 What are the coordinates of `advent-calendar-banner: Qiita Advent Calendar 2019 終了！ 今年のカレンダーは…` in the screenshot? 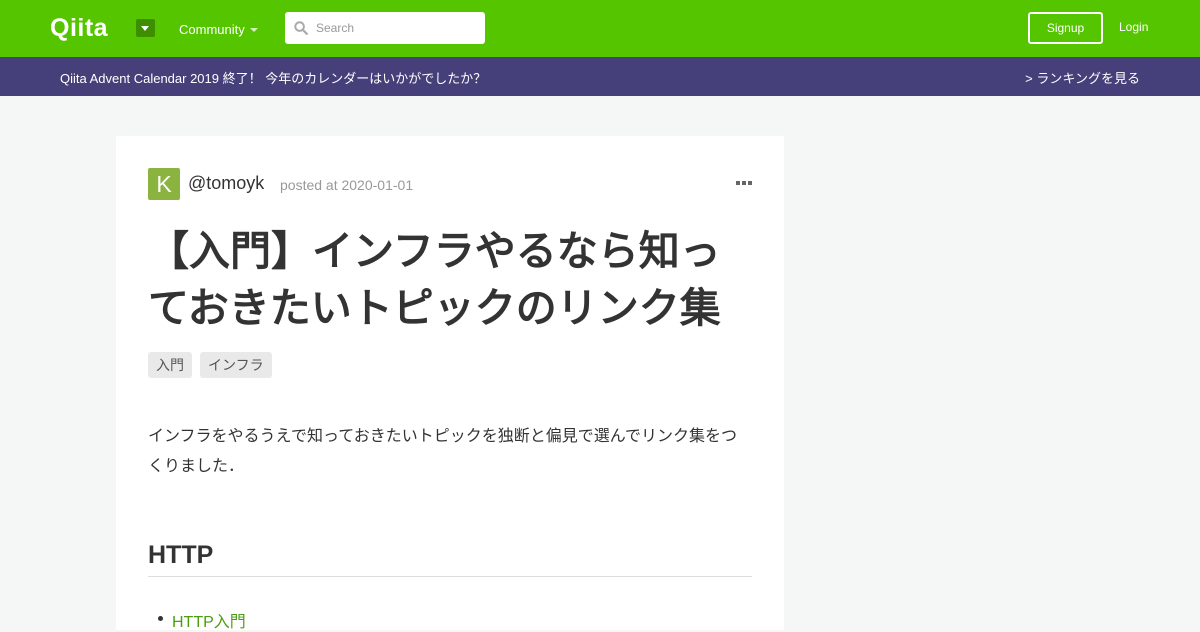 It's located at (600, 76).